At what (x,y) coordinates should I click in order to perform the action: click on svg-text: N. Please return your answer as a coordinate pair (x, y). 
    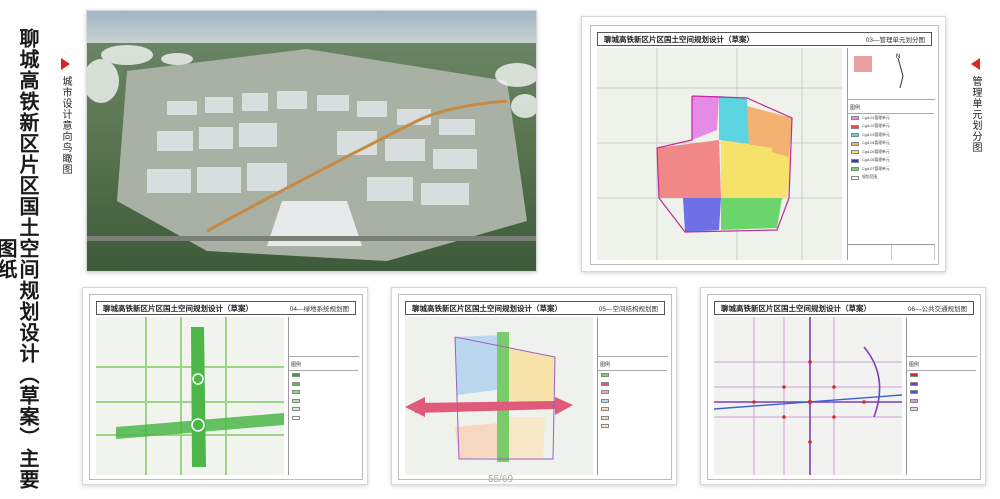
    Looking at the image, I should click on (898, 57).